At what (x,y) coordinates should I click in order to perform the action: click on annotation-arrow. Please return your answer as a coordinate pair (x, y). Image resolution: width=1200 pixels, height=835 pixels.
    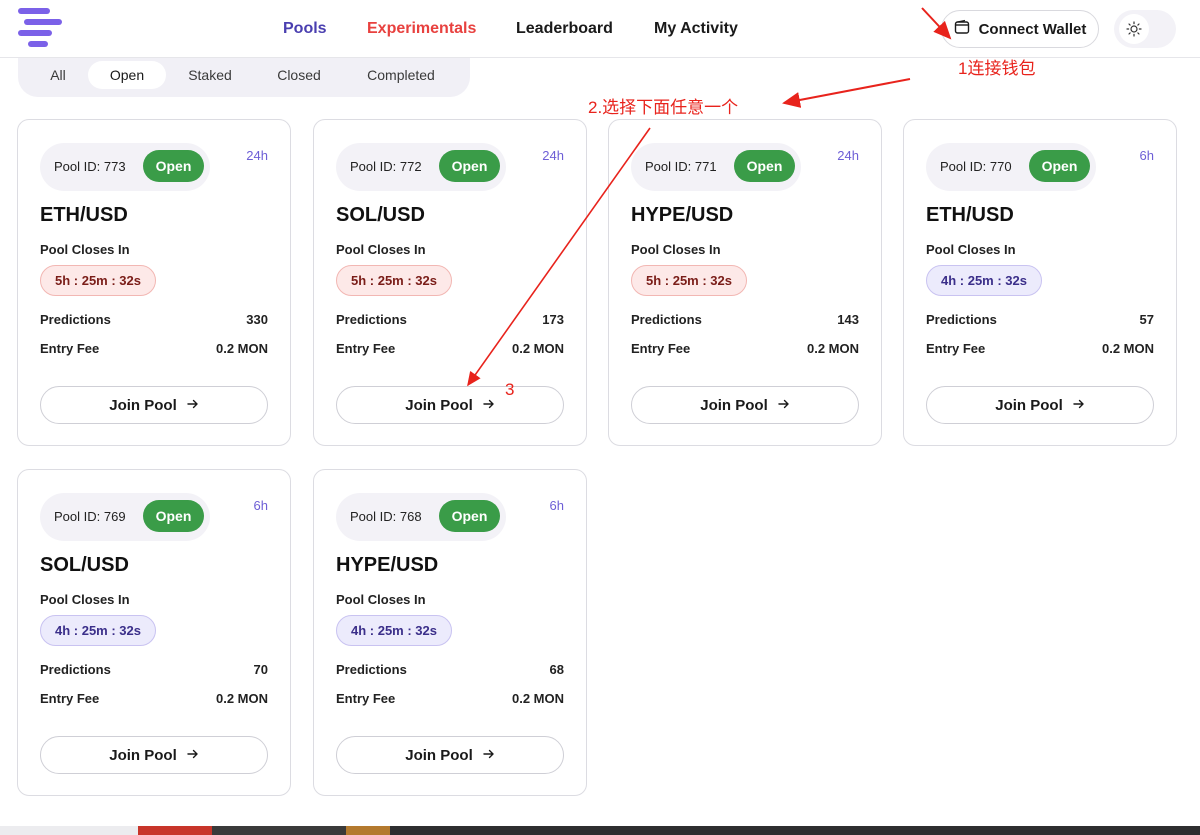
    Looking at the image, I should click on (846, 93).